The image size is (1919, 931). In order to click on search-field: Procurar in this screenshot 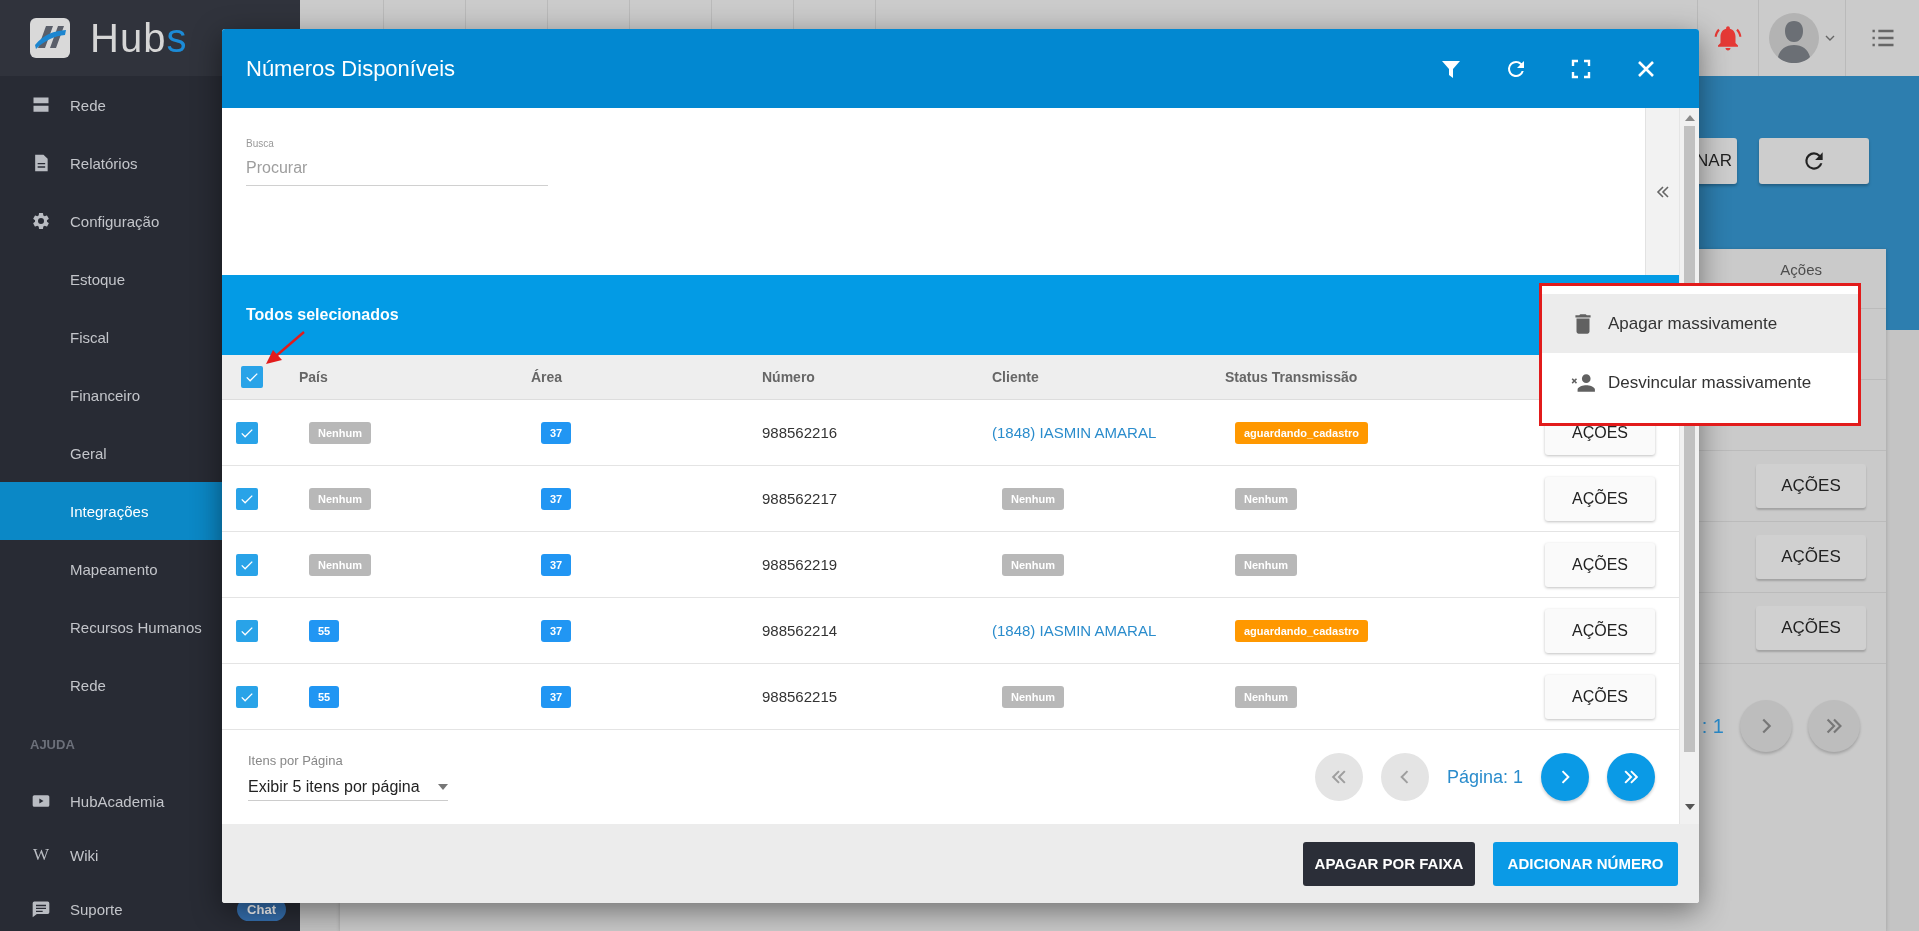, I will do `click(397, 172)`.